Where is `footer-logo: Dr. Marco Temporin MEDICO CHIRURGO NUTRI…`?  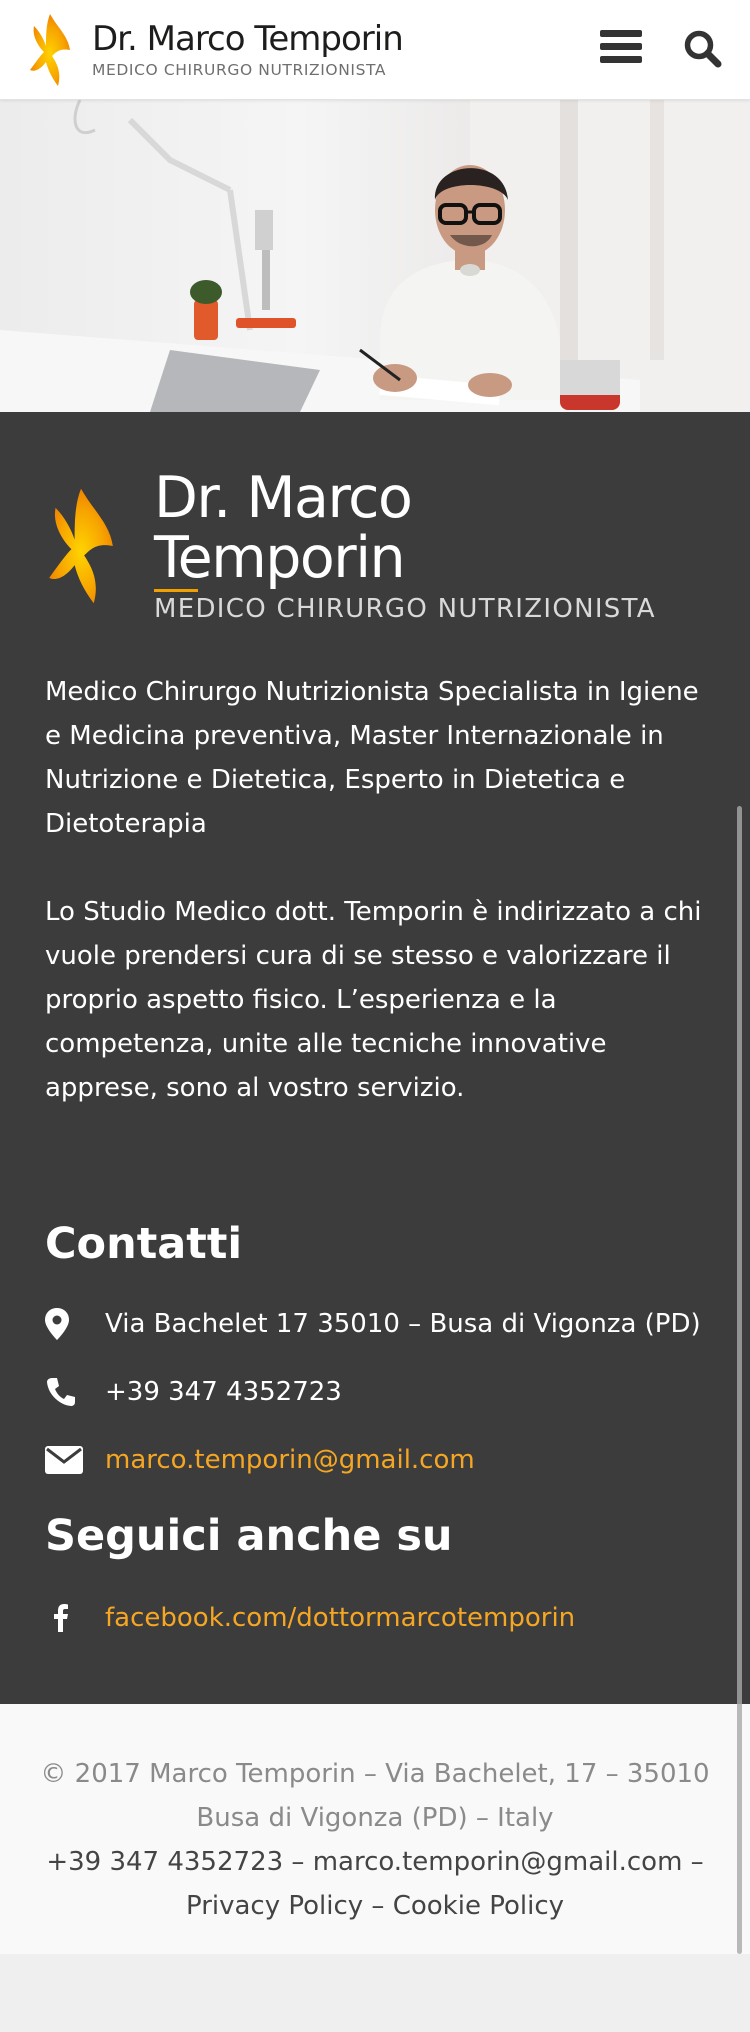
footer-logo: Dr. Marco Temporin MEDICO CHIRURGO NUTRI… is located at coordinates (356, 546).